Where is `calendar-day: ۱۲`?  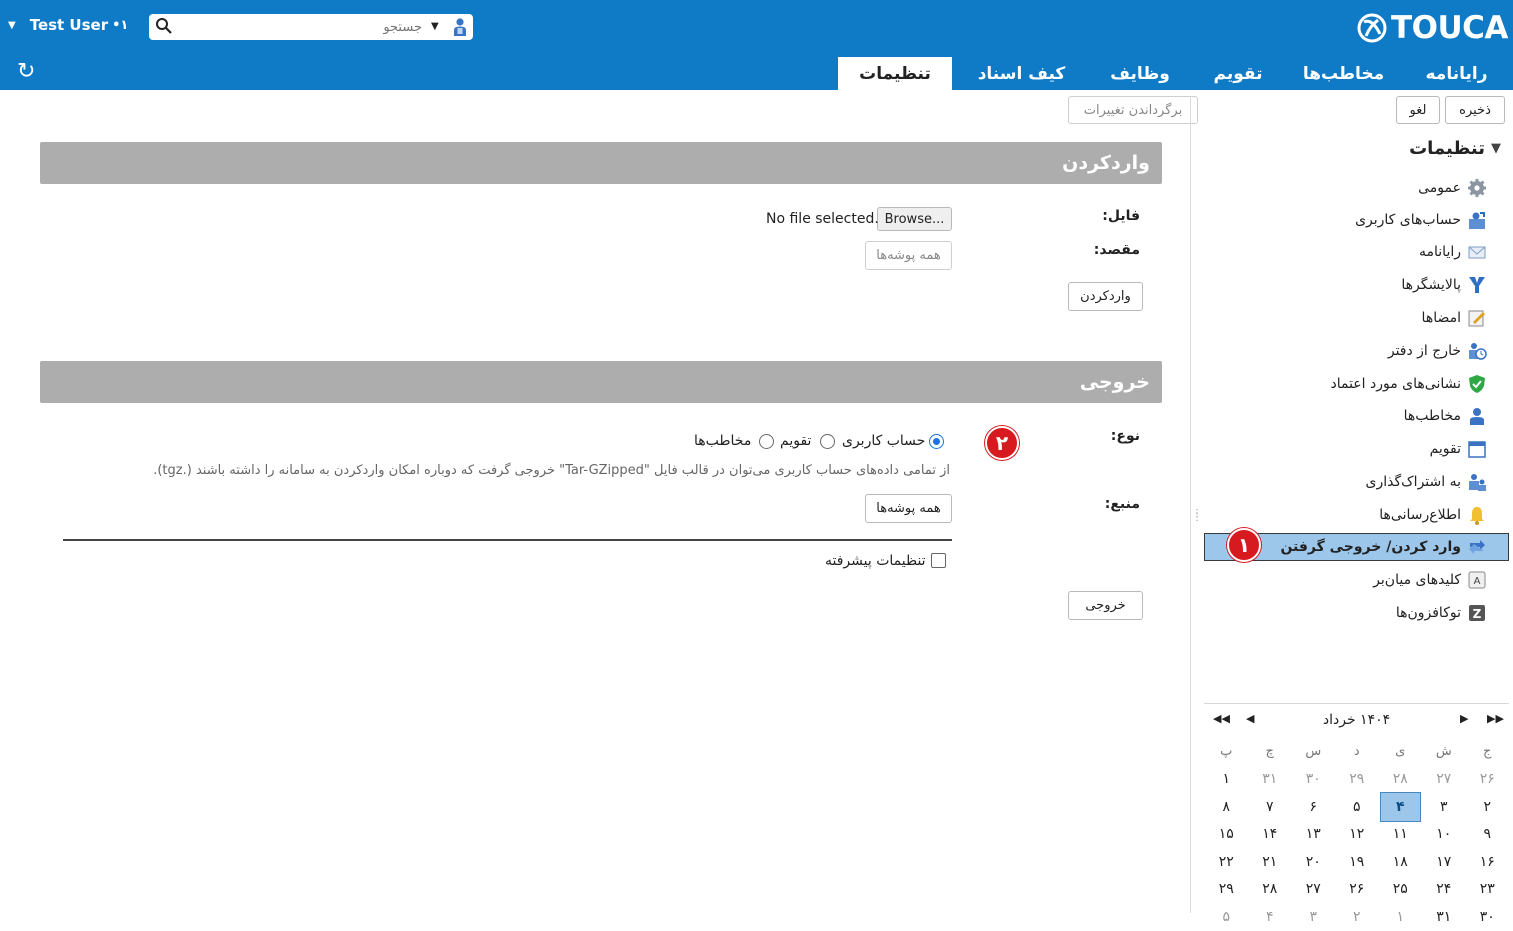 calendar-day: ۱۲ is located at coordinates (1357, 835).